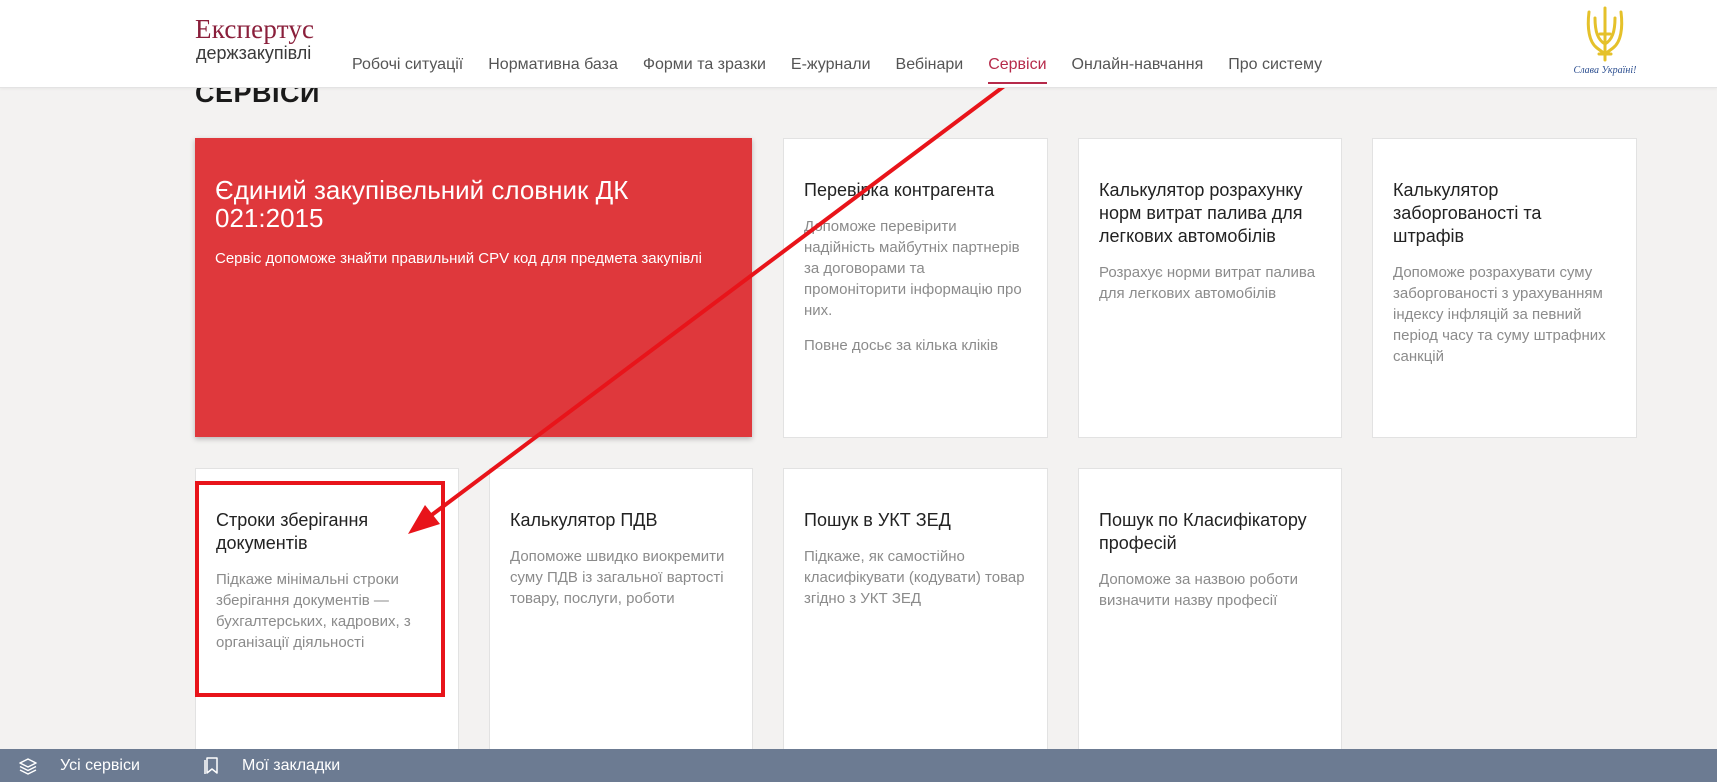 The width and height of the screenshot is (1717, 782). Describe the element at coordinates (211, 765) in the screenshot. I see `bookmark-icon` at that location.